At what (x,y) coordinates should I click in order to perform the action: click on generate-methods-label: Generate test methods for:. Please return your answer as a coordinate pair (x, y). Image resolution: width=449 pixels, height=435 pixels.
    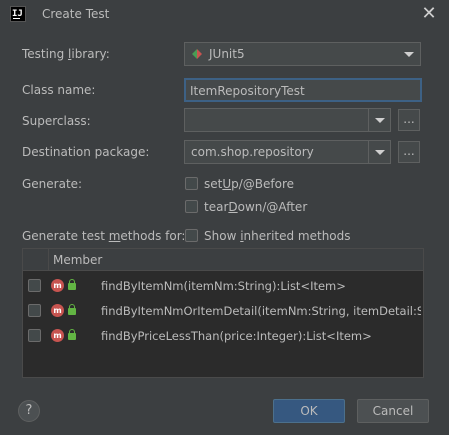
    Looking at the image, I should click on (104, 236).